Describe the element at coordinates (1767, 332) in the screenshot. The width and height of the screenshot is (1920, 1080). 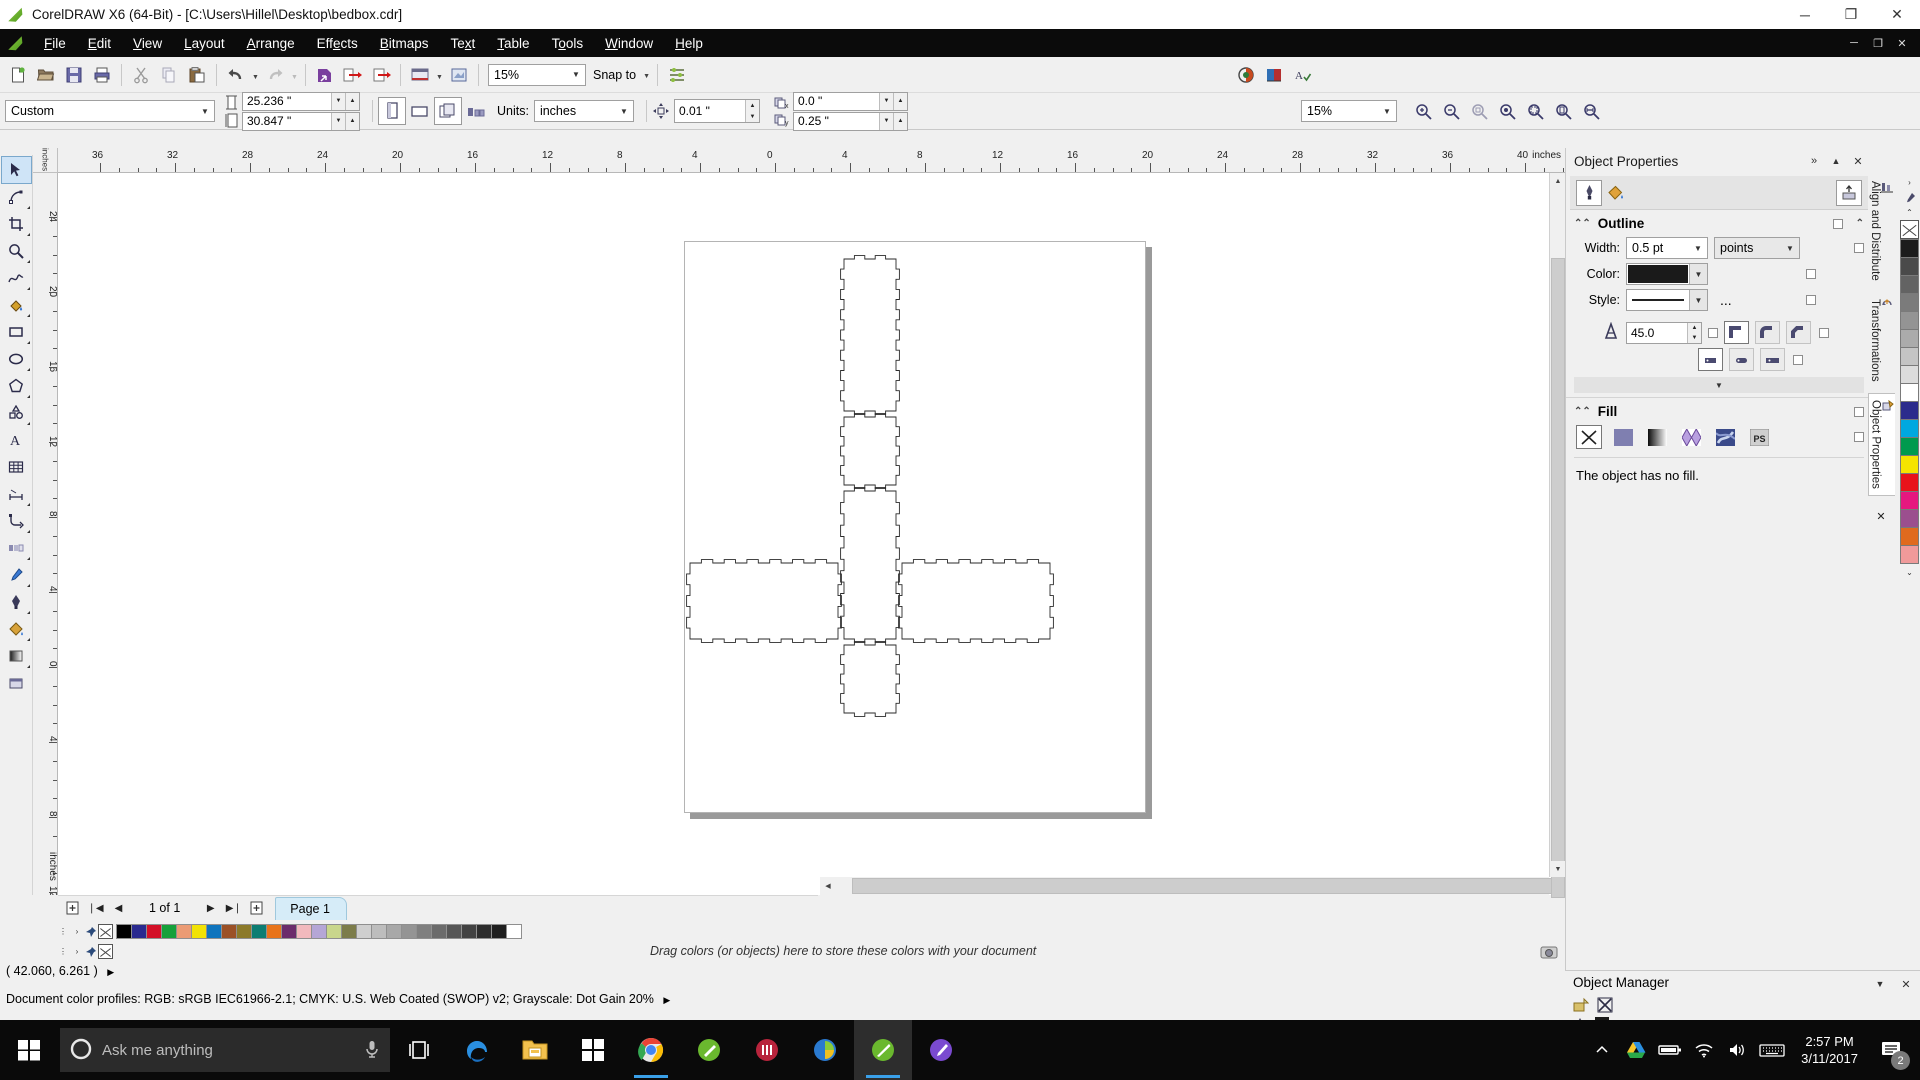
I see `corner-round-icon` at that location.